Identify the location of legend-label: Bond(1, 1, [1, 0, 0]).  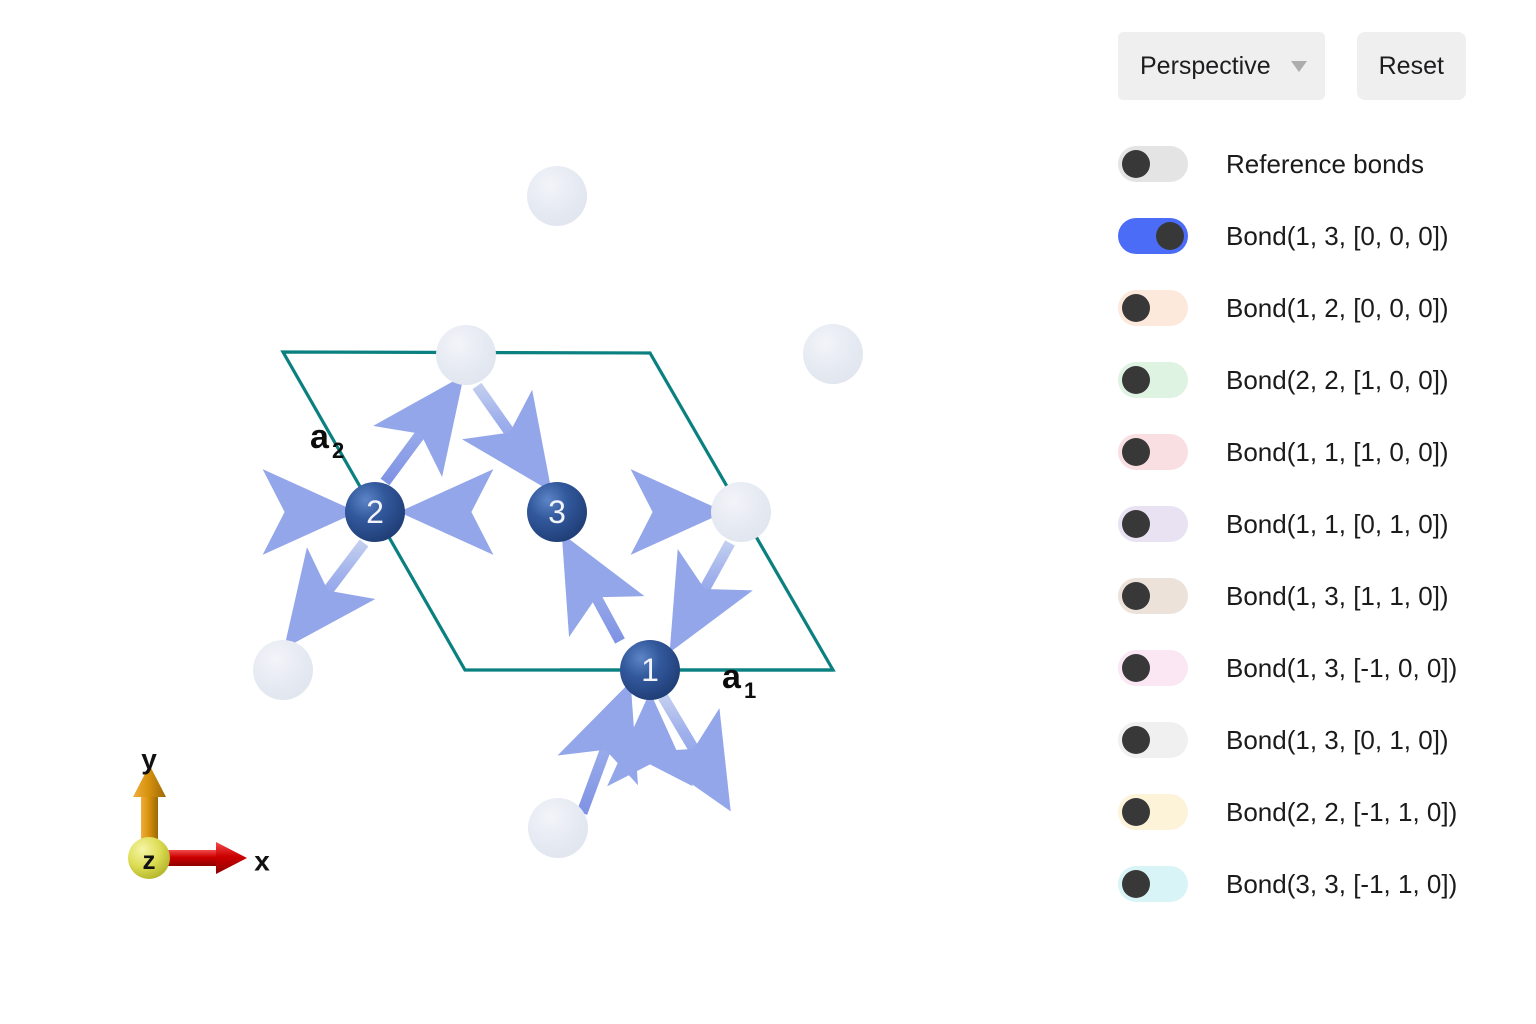
(1337, 452).